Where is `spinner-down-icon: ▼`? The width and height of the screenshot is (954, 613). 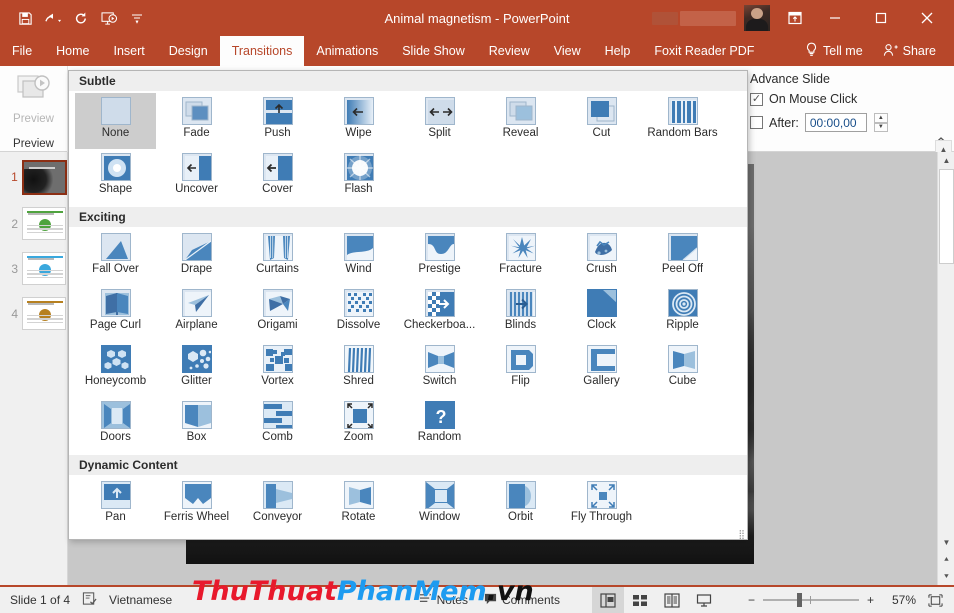
spinner-down-icon: ▼ is located at coordinates (880, 127).